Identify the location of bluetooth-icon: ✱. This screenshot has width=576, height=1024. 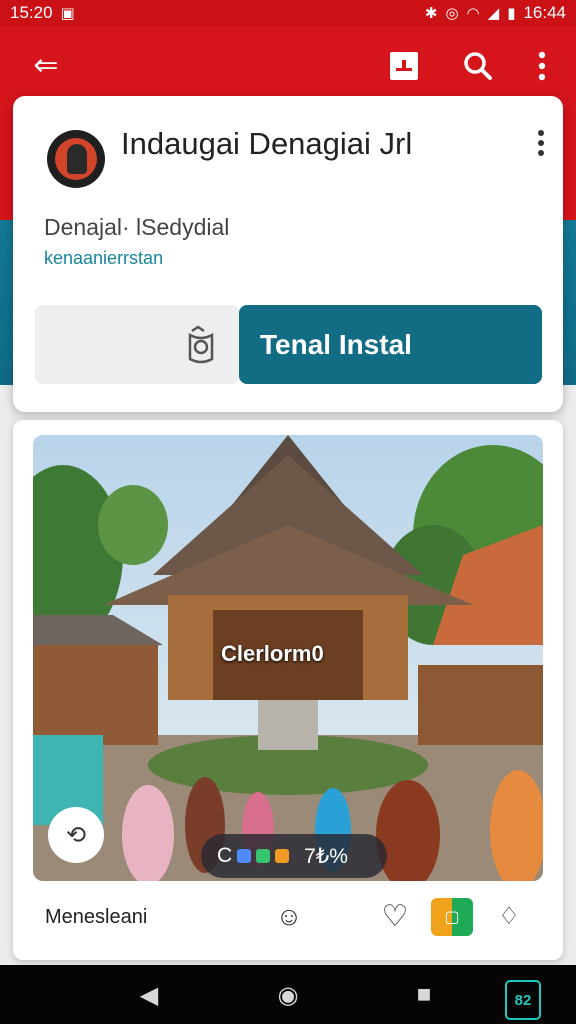
(431, 13).